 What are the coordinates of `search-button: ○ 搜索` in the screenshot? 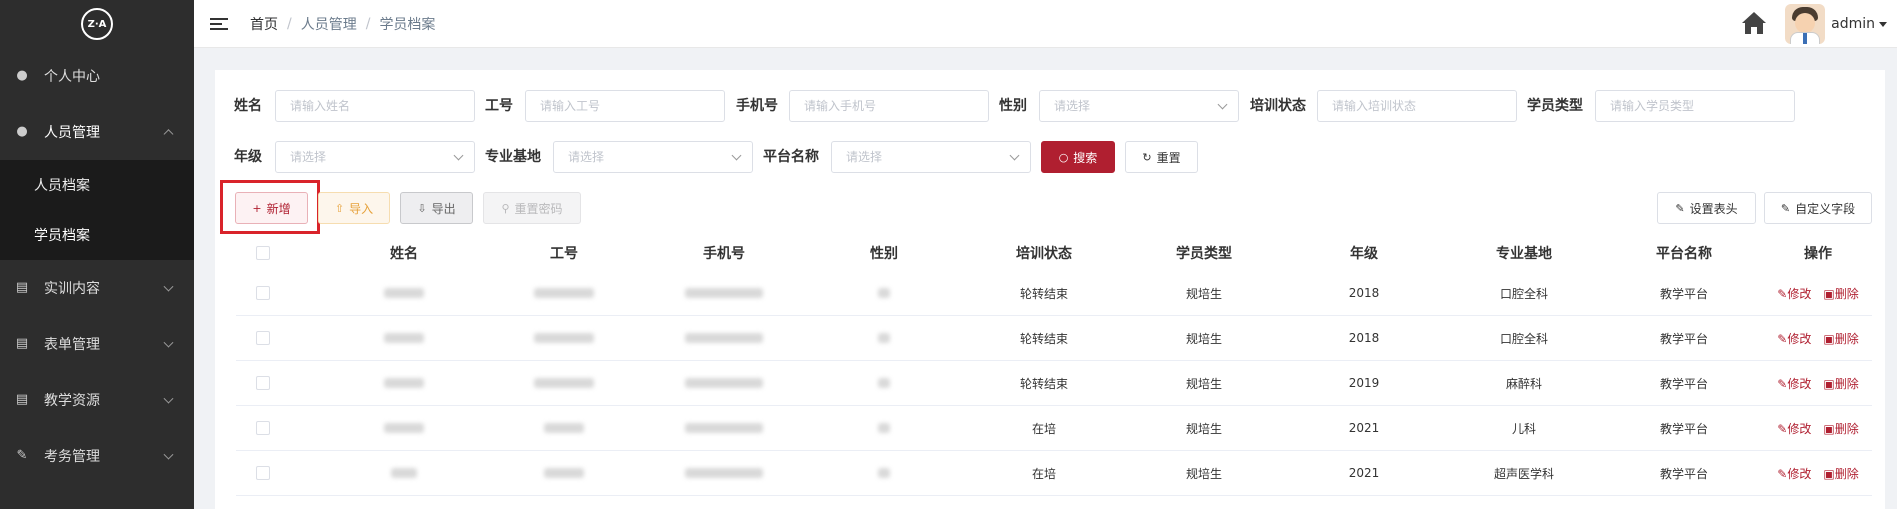 It's located at (1078, 157).